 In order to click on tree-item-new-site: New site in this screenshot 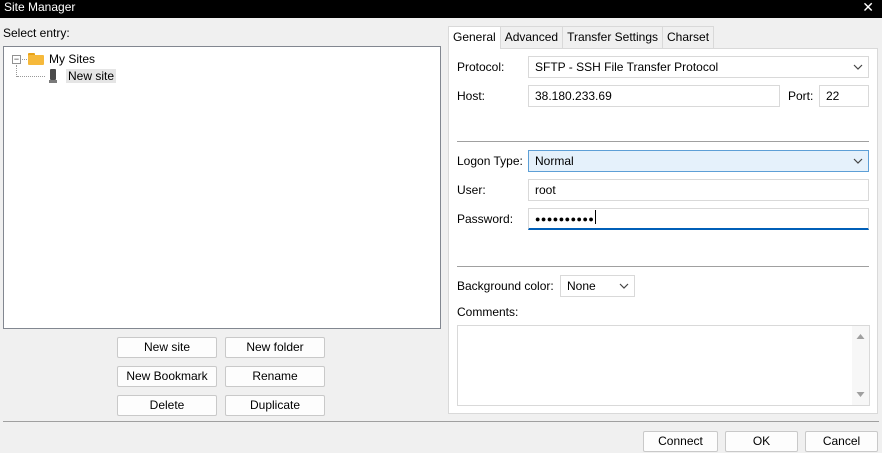, I will do `click(82, 76)`.